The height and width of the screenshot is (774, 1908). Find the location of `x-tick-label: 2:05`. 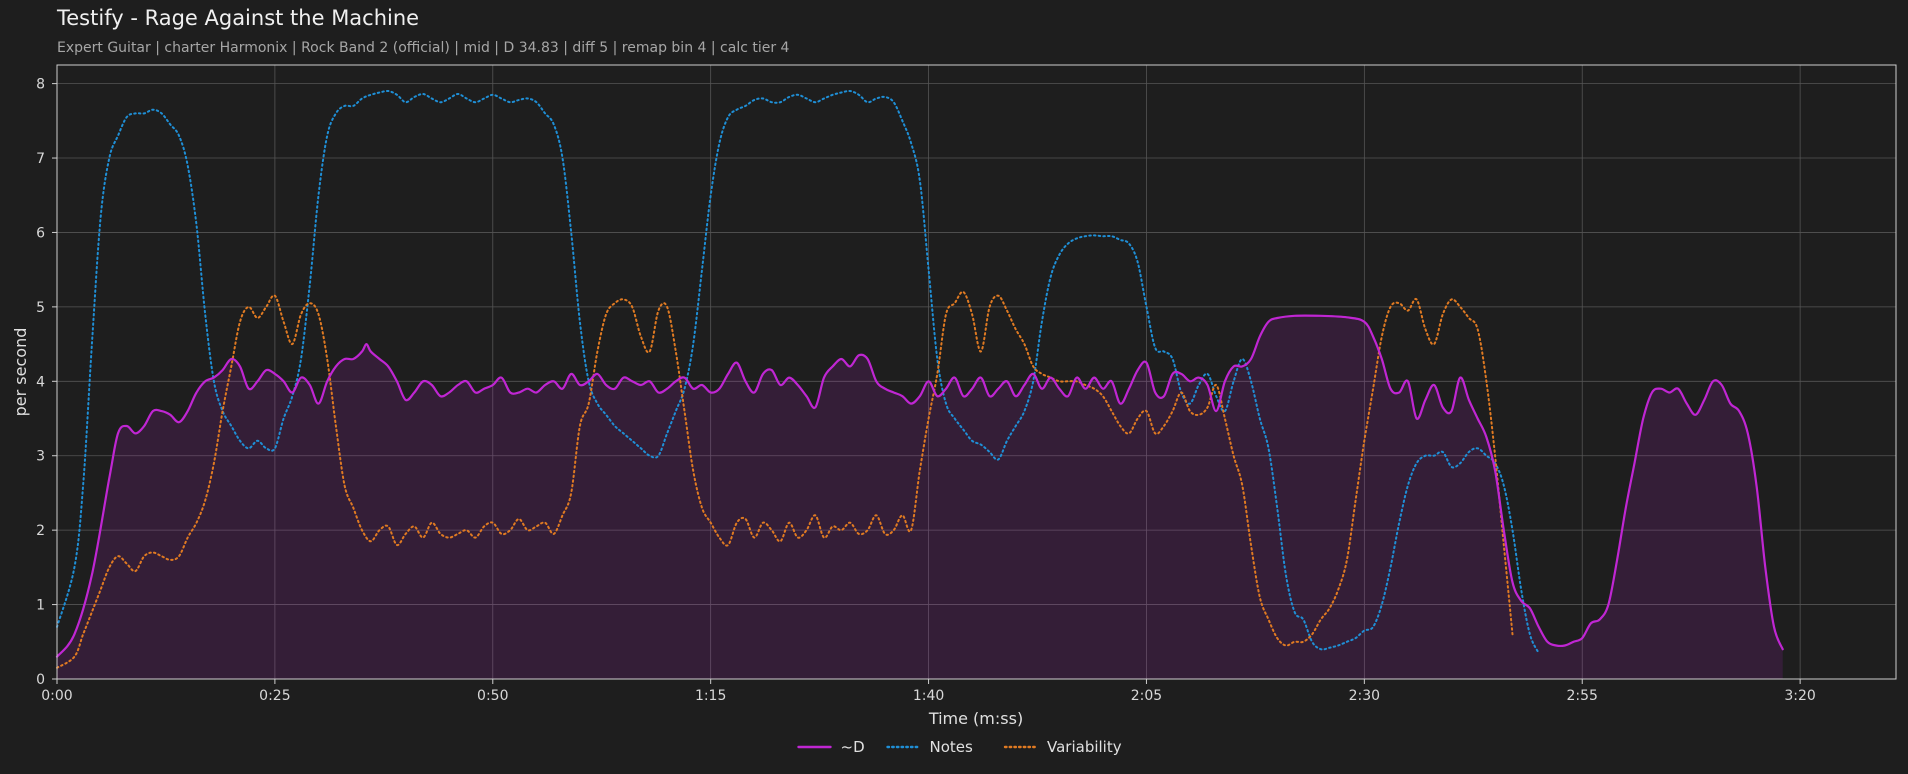

x-tick-label: 2:05 is located at coordinates (1146, 696).